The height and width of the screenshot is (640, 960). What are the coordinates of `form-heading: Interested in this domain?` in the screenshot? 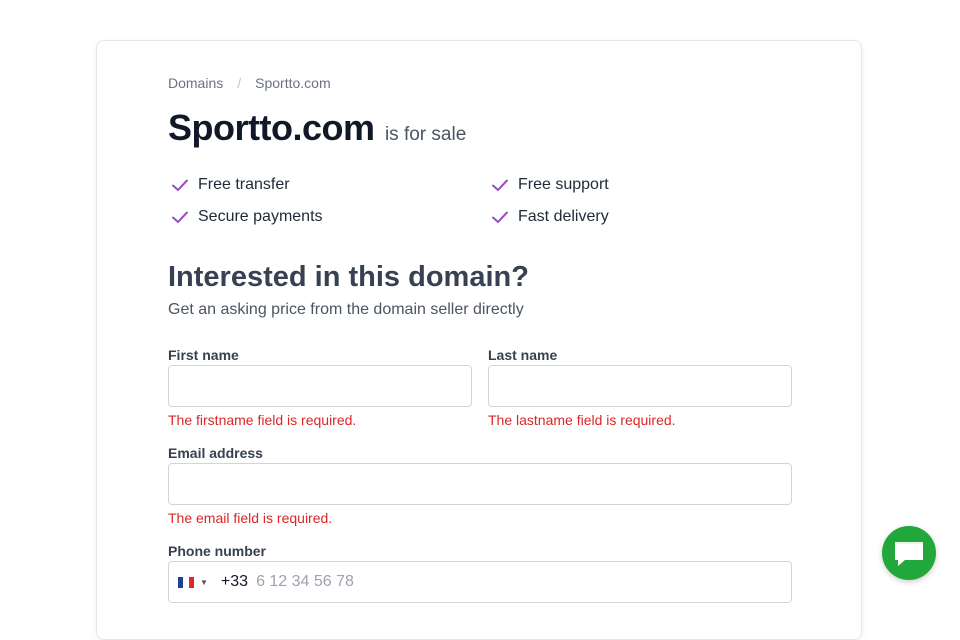 It's located at (348, 277).